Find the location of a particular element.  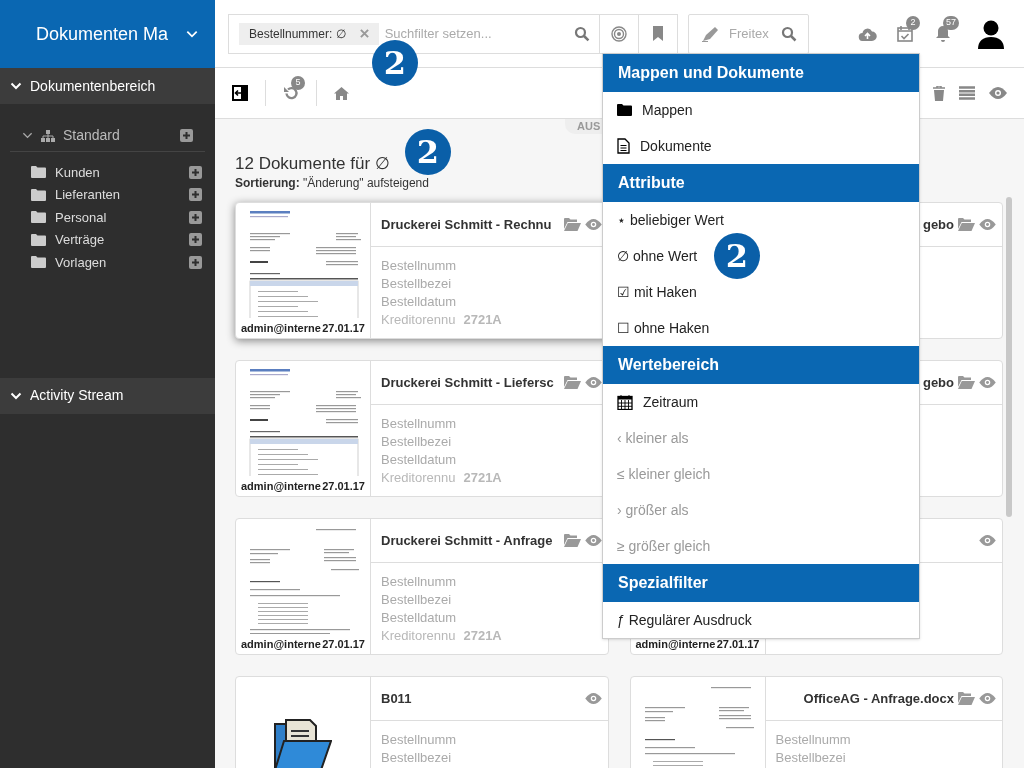

tree-item: Vorlagen is located at coordinates (81, 262).